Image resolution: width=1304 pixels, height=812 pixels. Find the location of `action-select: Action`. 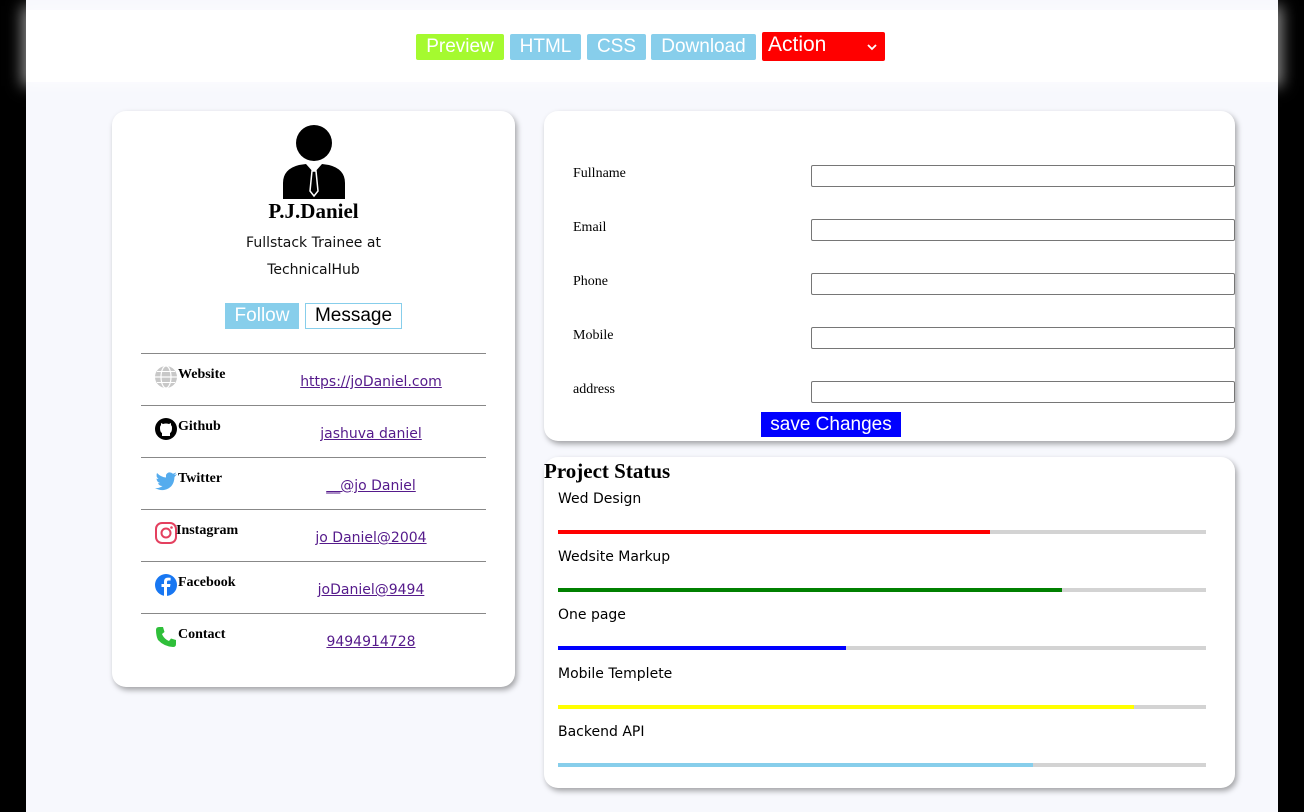

action-select: Action is located at coordinates (823, 46).